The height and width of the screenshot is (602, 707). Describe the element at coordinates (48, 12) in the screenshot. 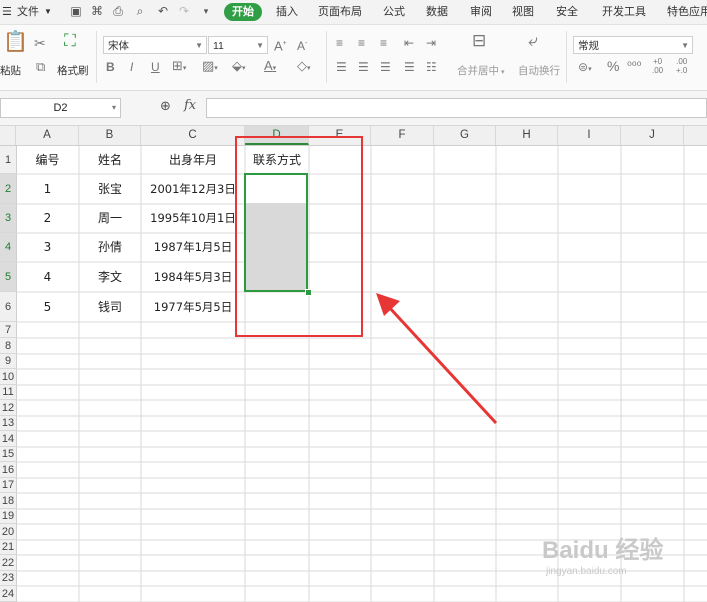

I see `chevron-down-icon: ▼` at that location.